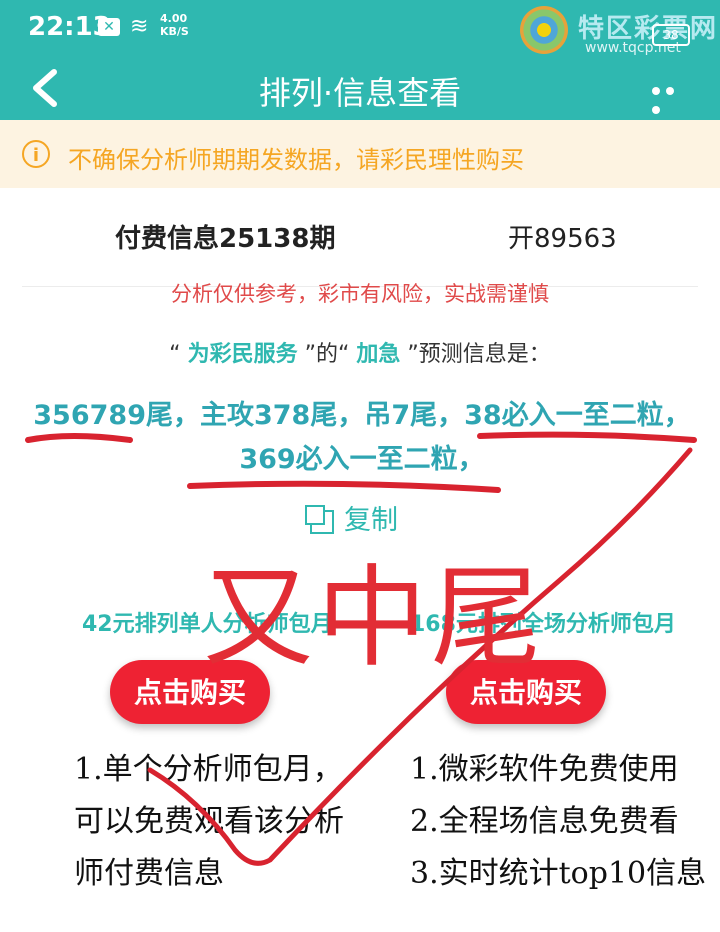 The image size is (720, 932). I want to click on feature-list-single: 1.单个分析师包月， 可以免费观看该分析 师付费信息, so click(209, 822).